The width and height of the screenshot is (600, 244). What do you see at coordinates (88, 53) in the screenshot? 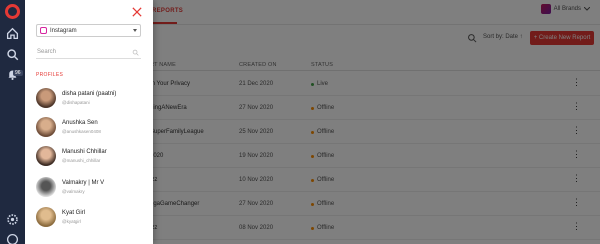
I see `profile-search-input: Search` at bounding box center [88, 53].